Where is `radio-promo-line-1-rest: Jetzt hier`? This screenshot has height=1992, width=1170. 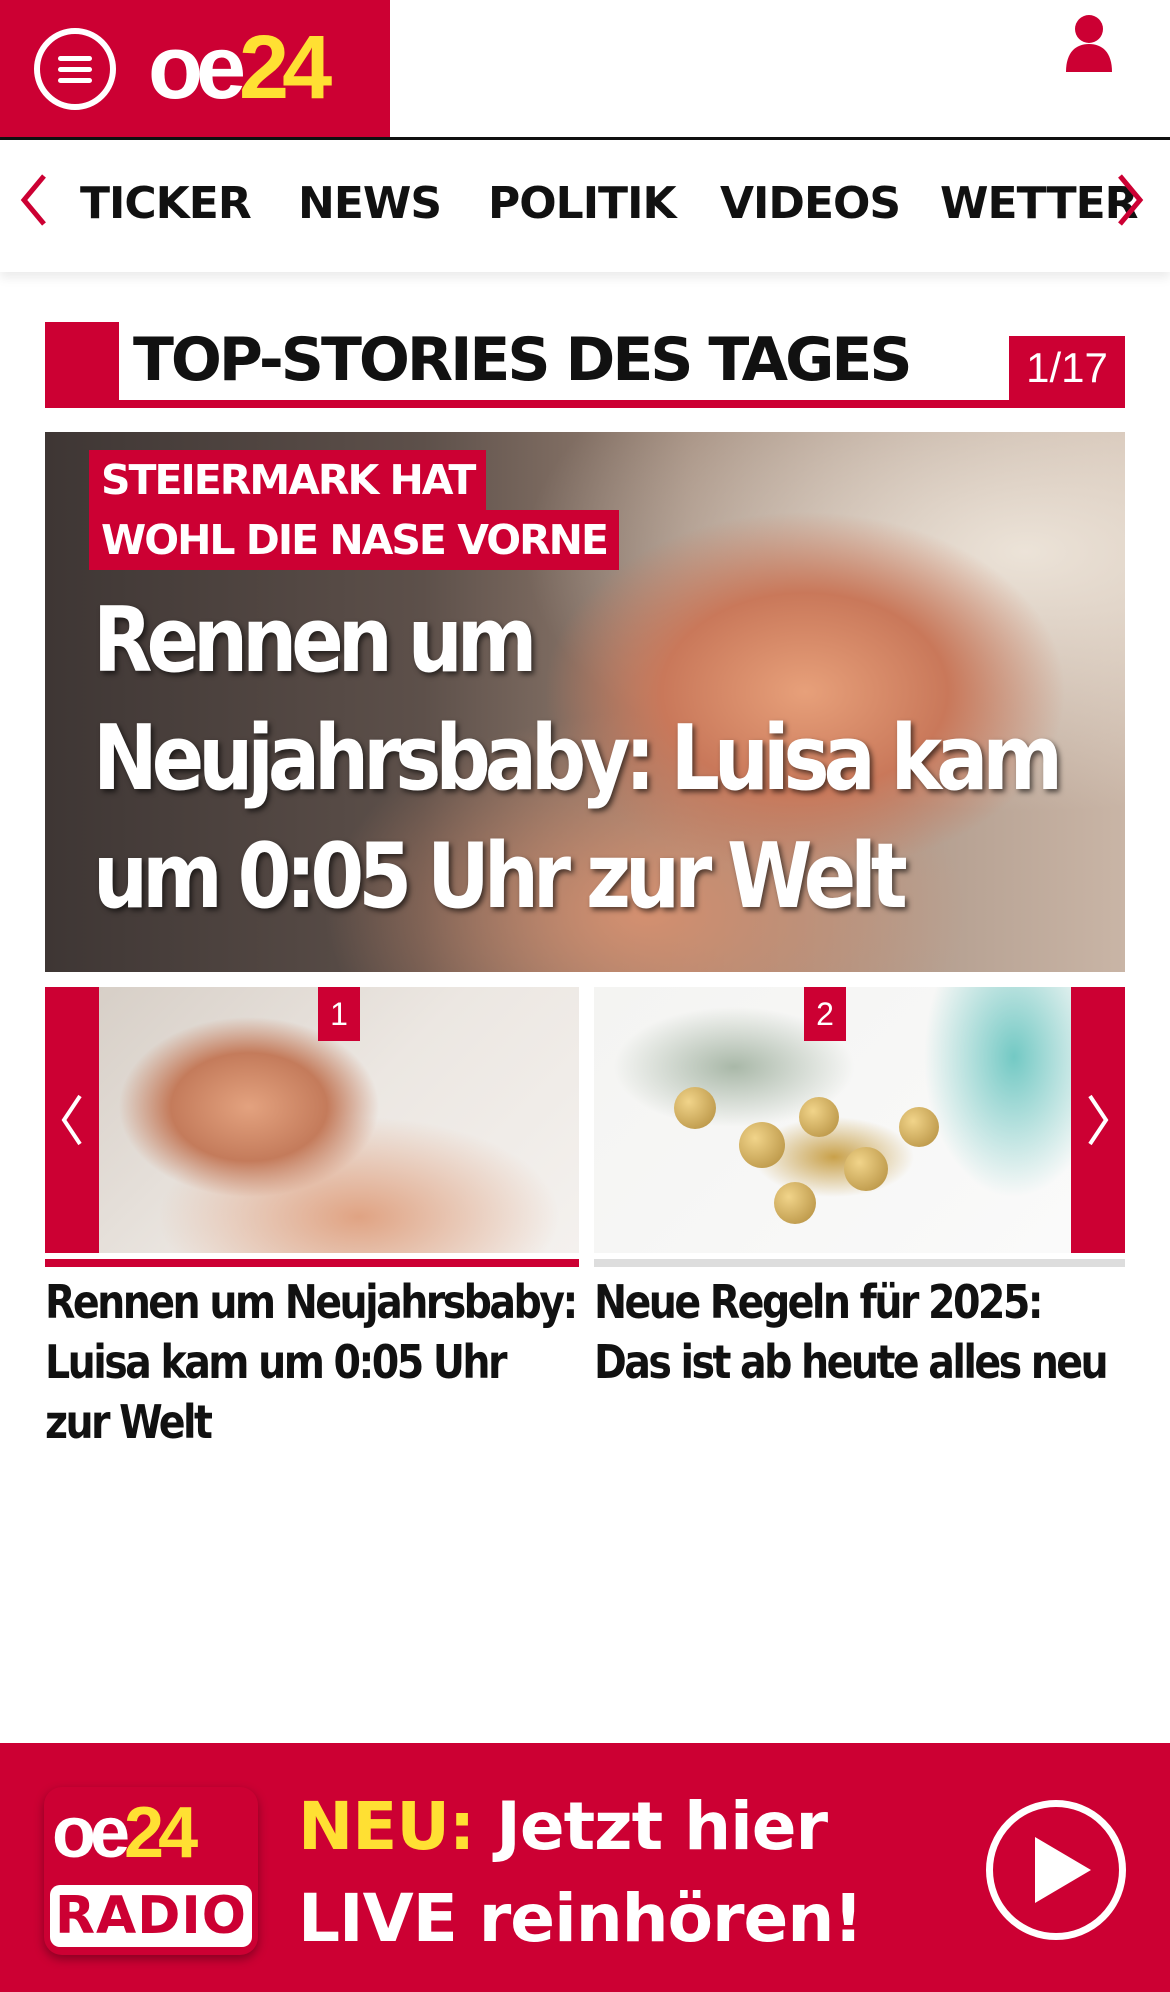 radio-promo-line-1-rest: Jetzt hier is located at coordinates (651, 1826).